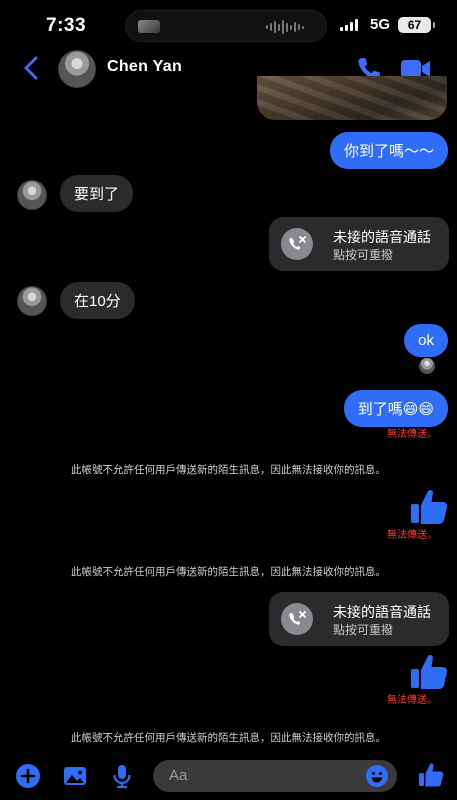 Image resolution: width=457 pixels, height=800 pixels. Describe the element at coordinates (149, 26) in the screenshot. I see `media-thumbnail-icon` at that location.